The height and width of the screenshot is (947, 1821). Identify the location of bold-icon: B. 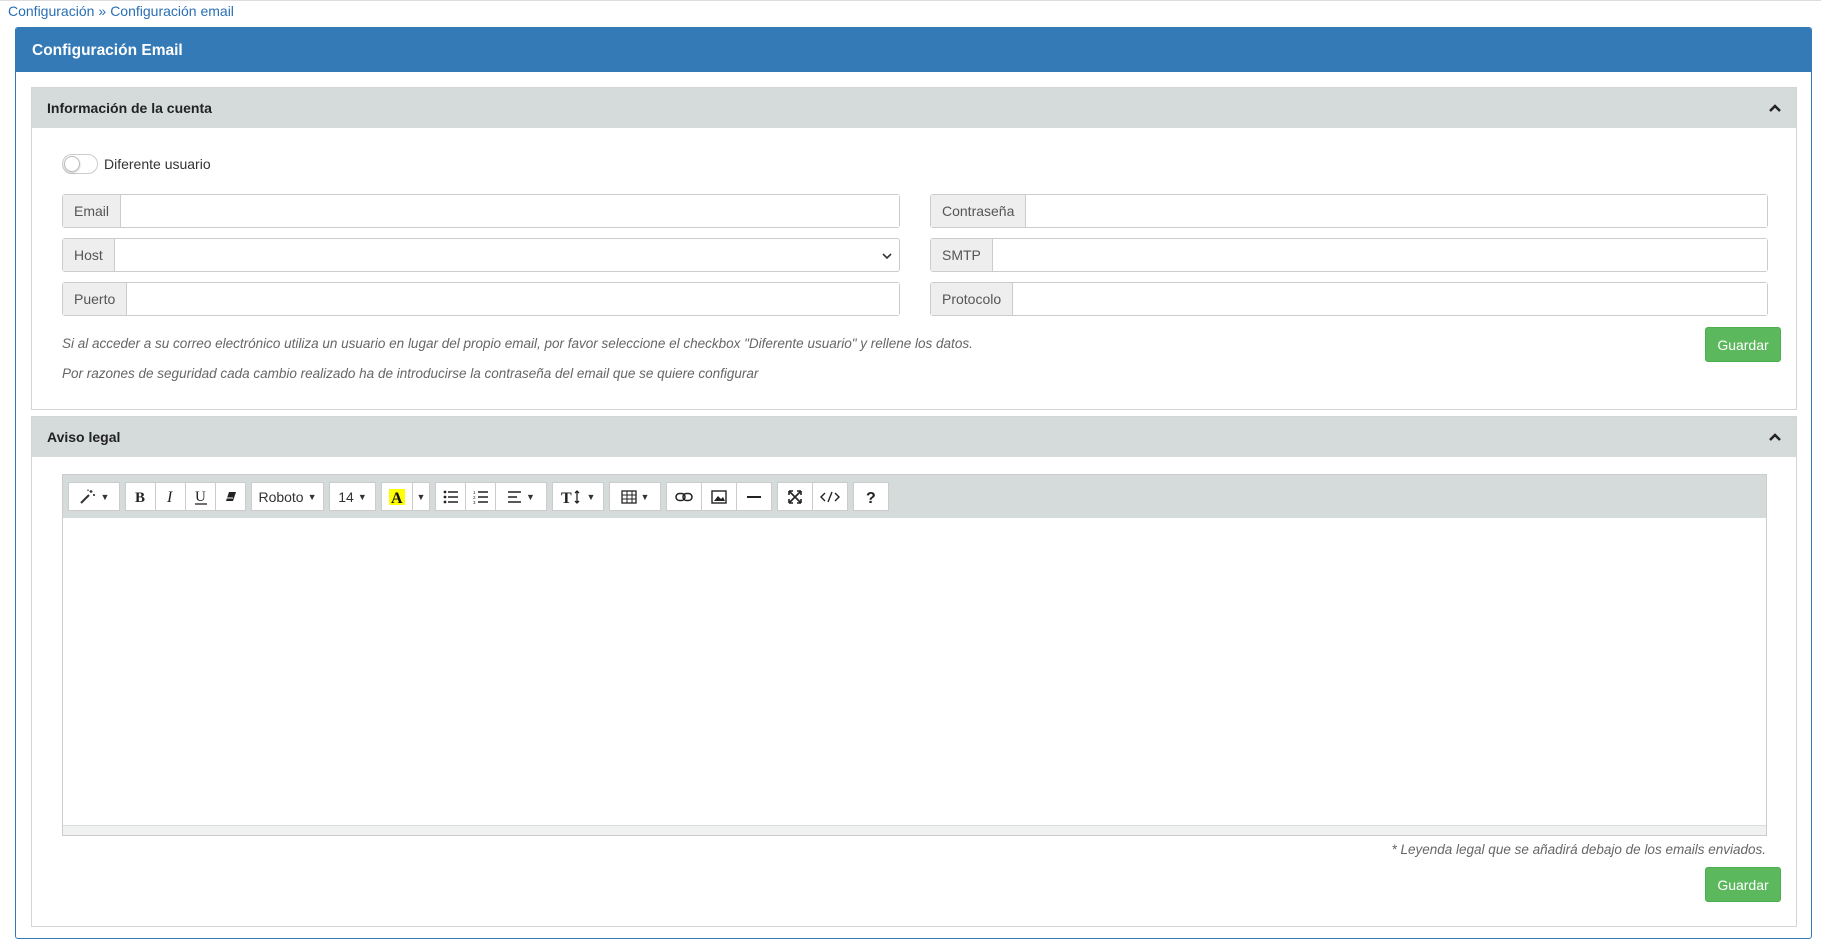
(140, 497).